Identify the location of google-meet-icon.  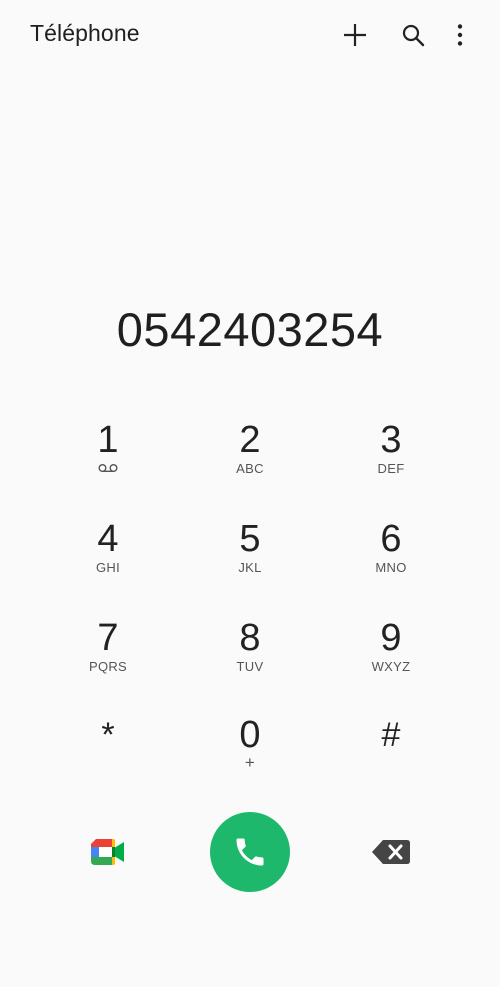
(107, 852).